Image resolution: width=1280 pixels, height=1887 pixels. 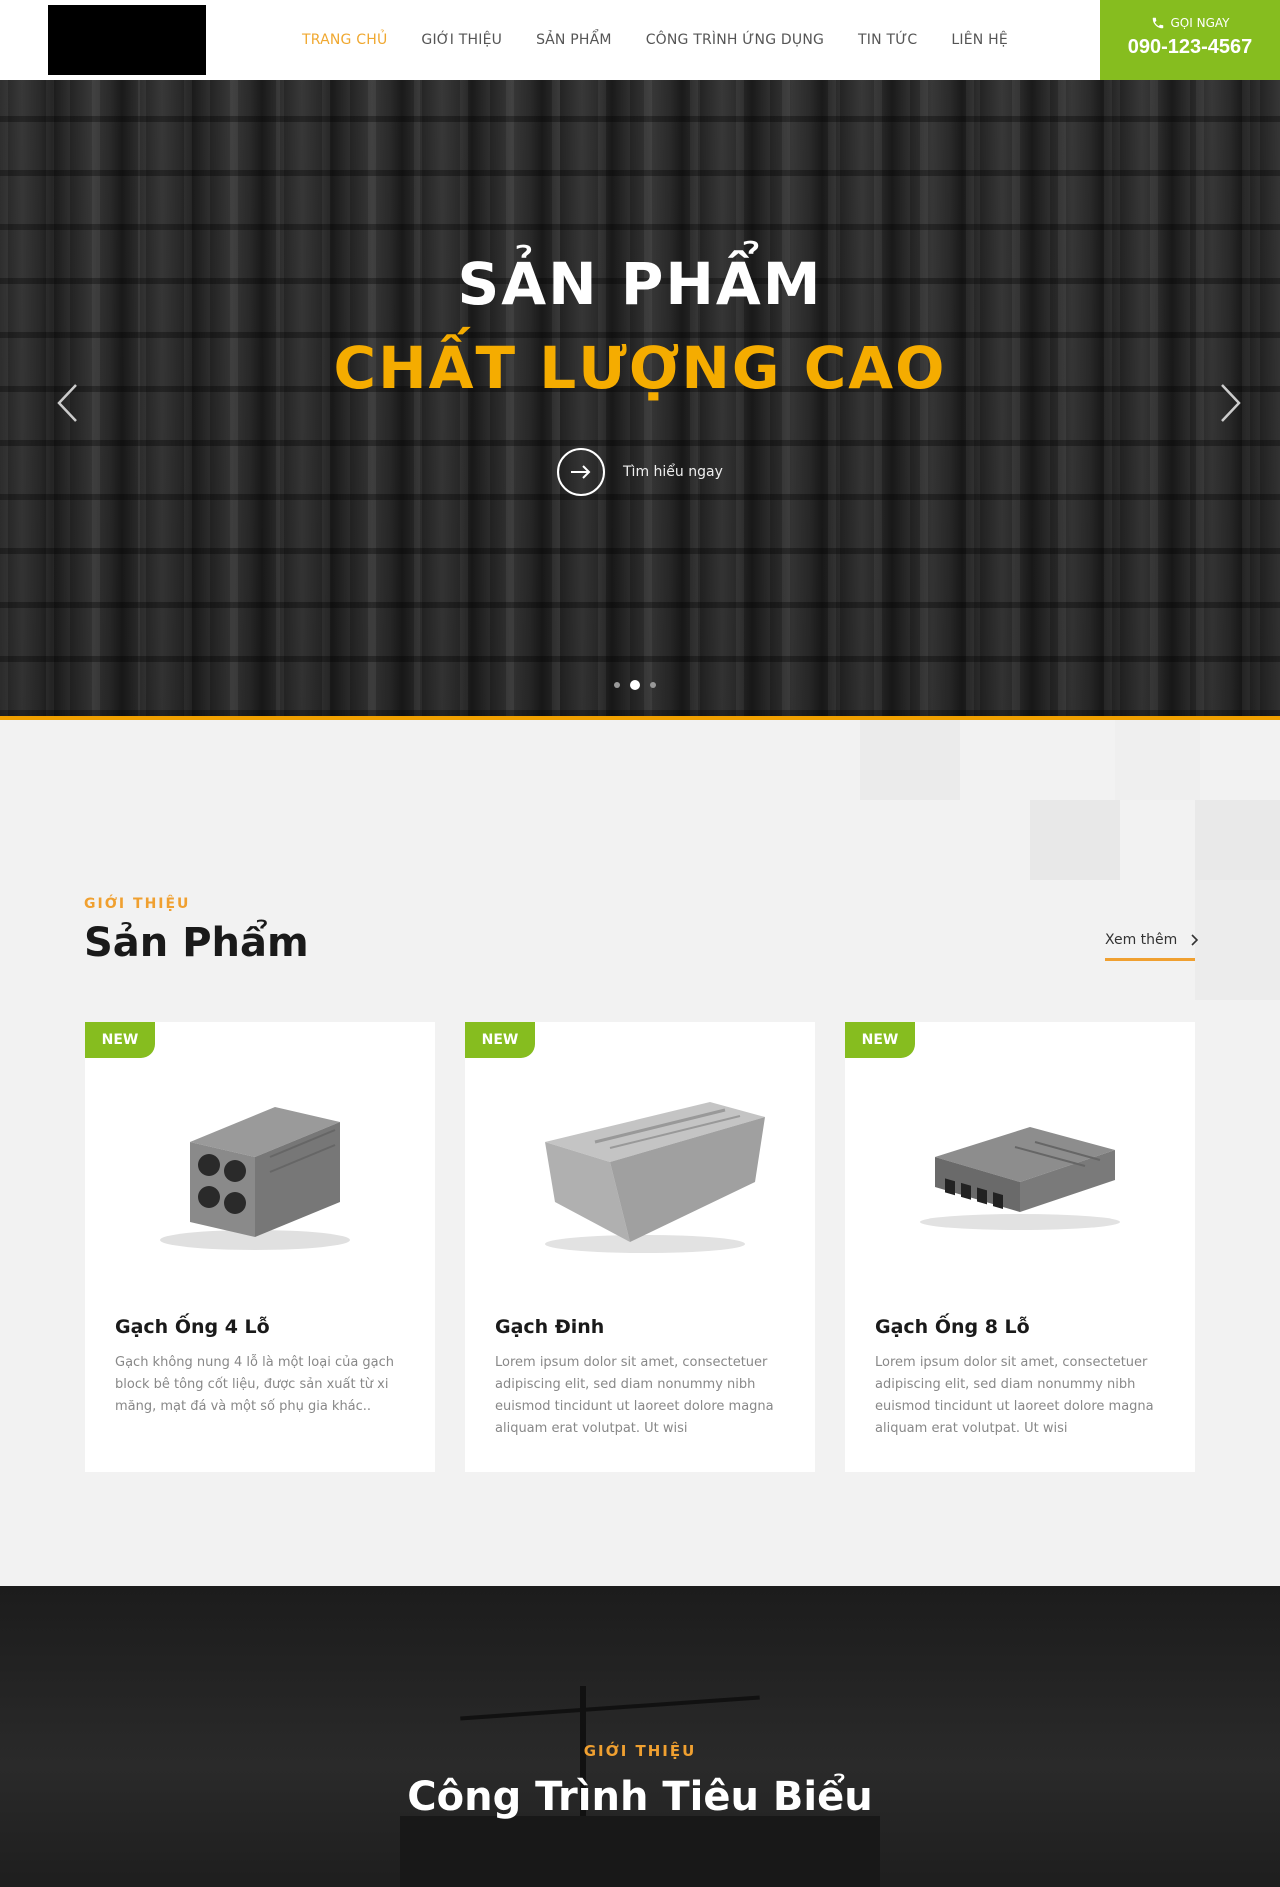 I want to click on hero-title-line1: SẢN PHẨM, so click(x=640, y=284).